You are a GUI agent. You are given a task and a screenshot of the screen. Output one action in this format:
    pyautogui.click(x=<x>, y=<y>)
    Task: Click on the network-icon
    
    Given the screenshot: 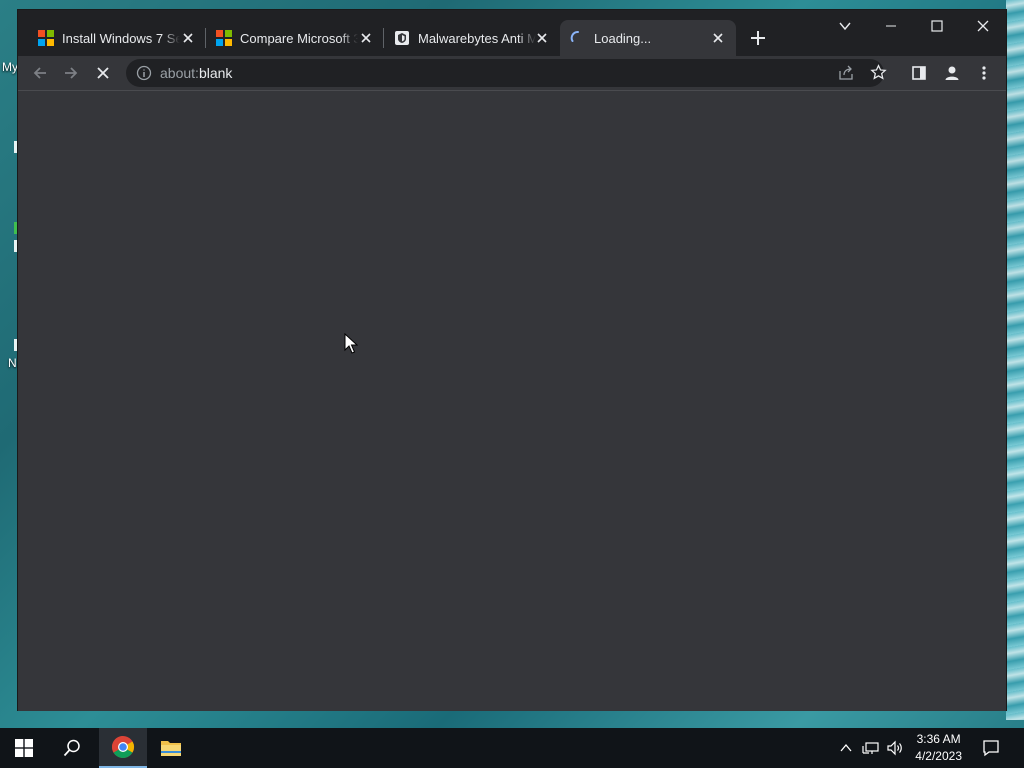 What is the action you would take?
    pyautogui.click(x=871, y=748)
    